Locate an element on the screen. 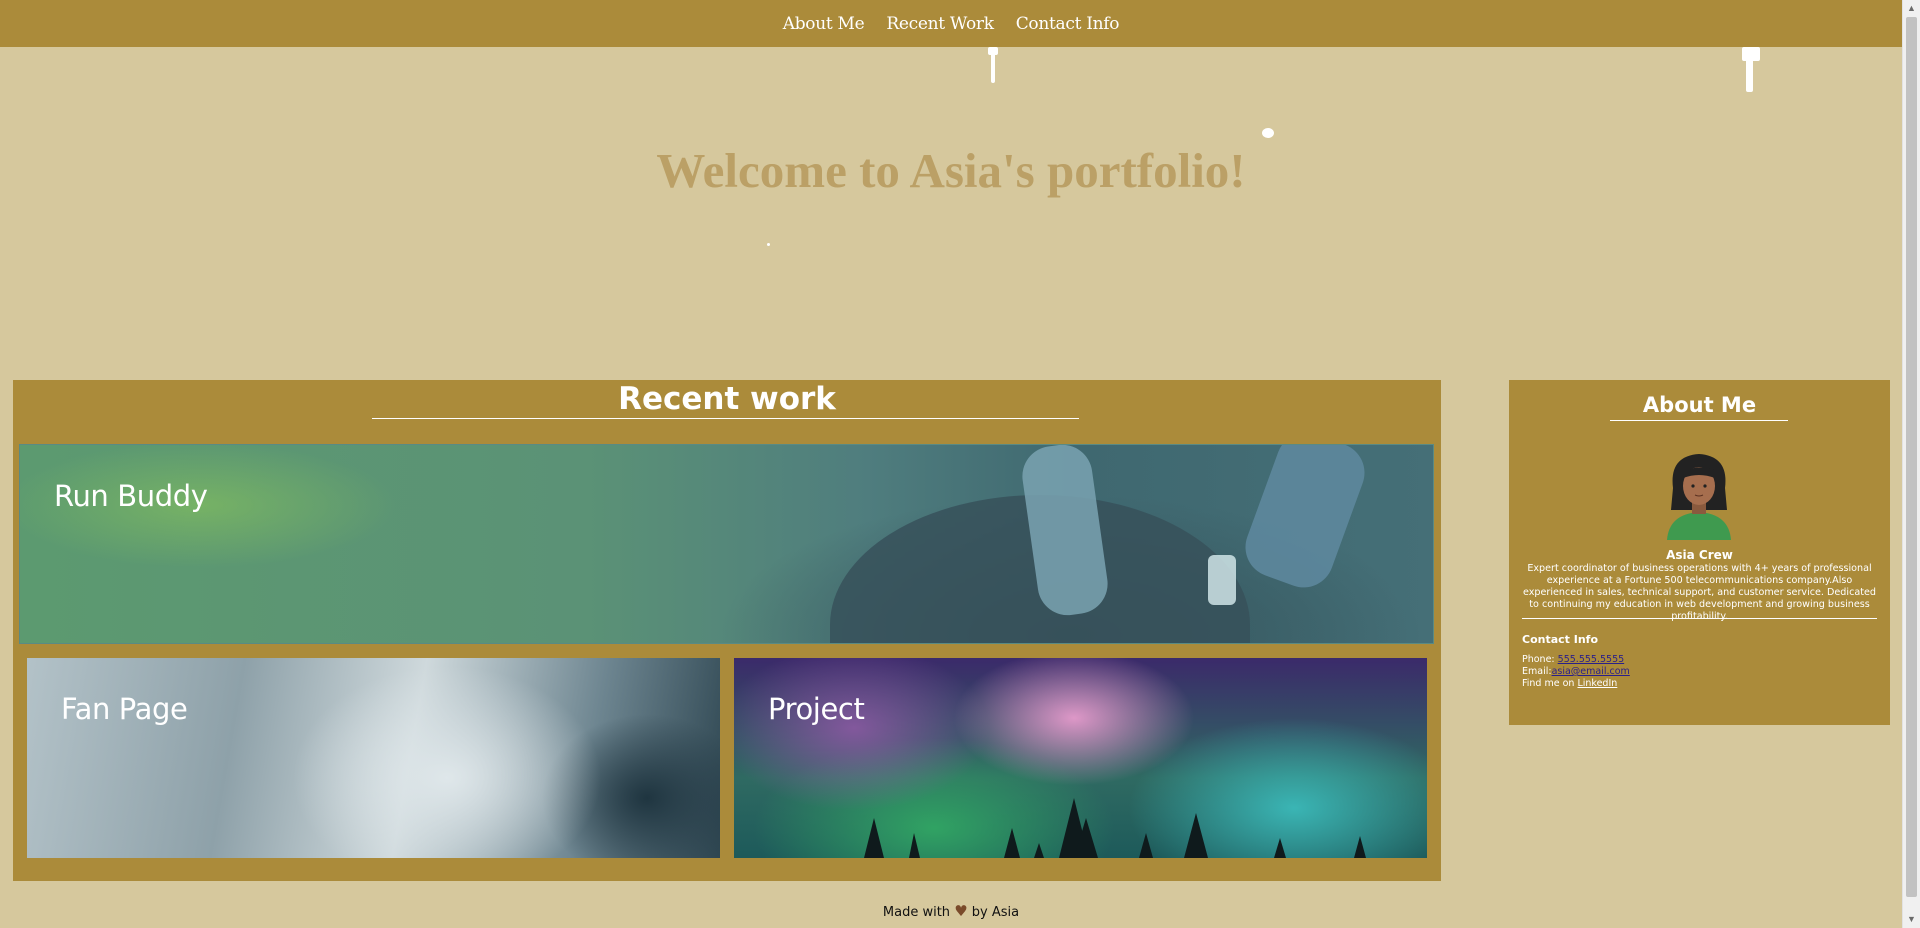  email-label: Email: is located at coordinates (1537, 671).